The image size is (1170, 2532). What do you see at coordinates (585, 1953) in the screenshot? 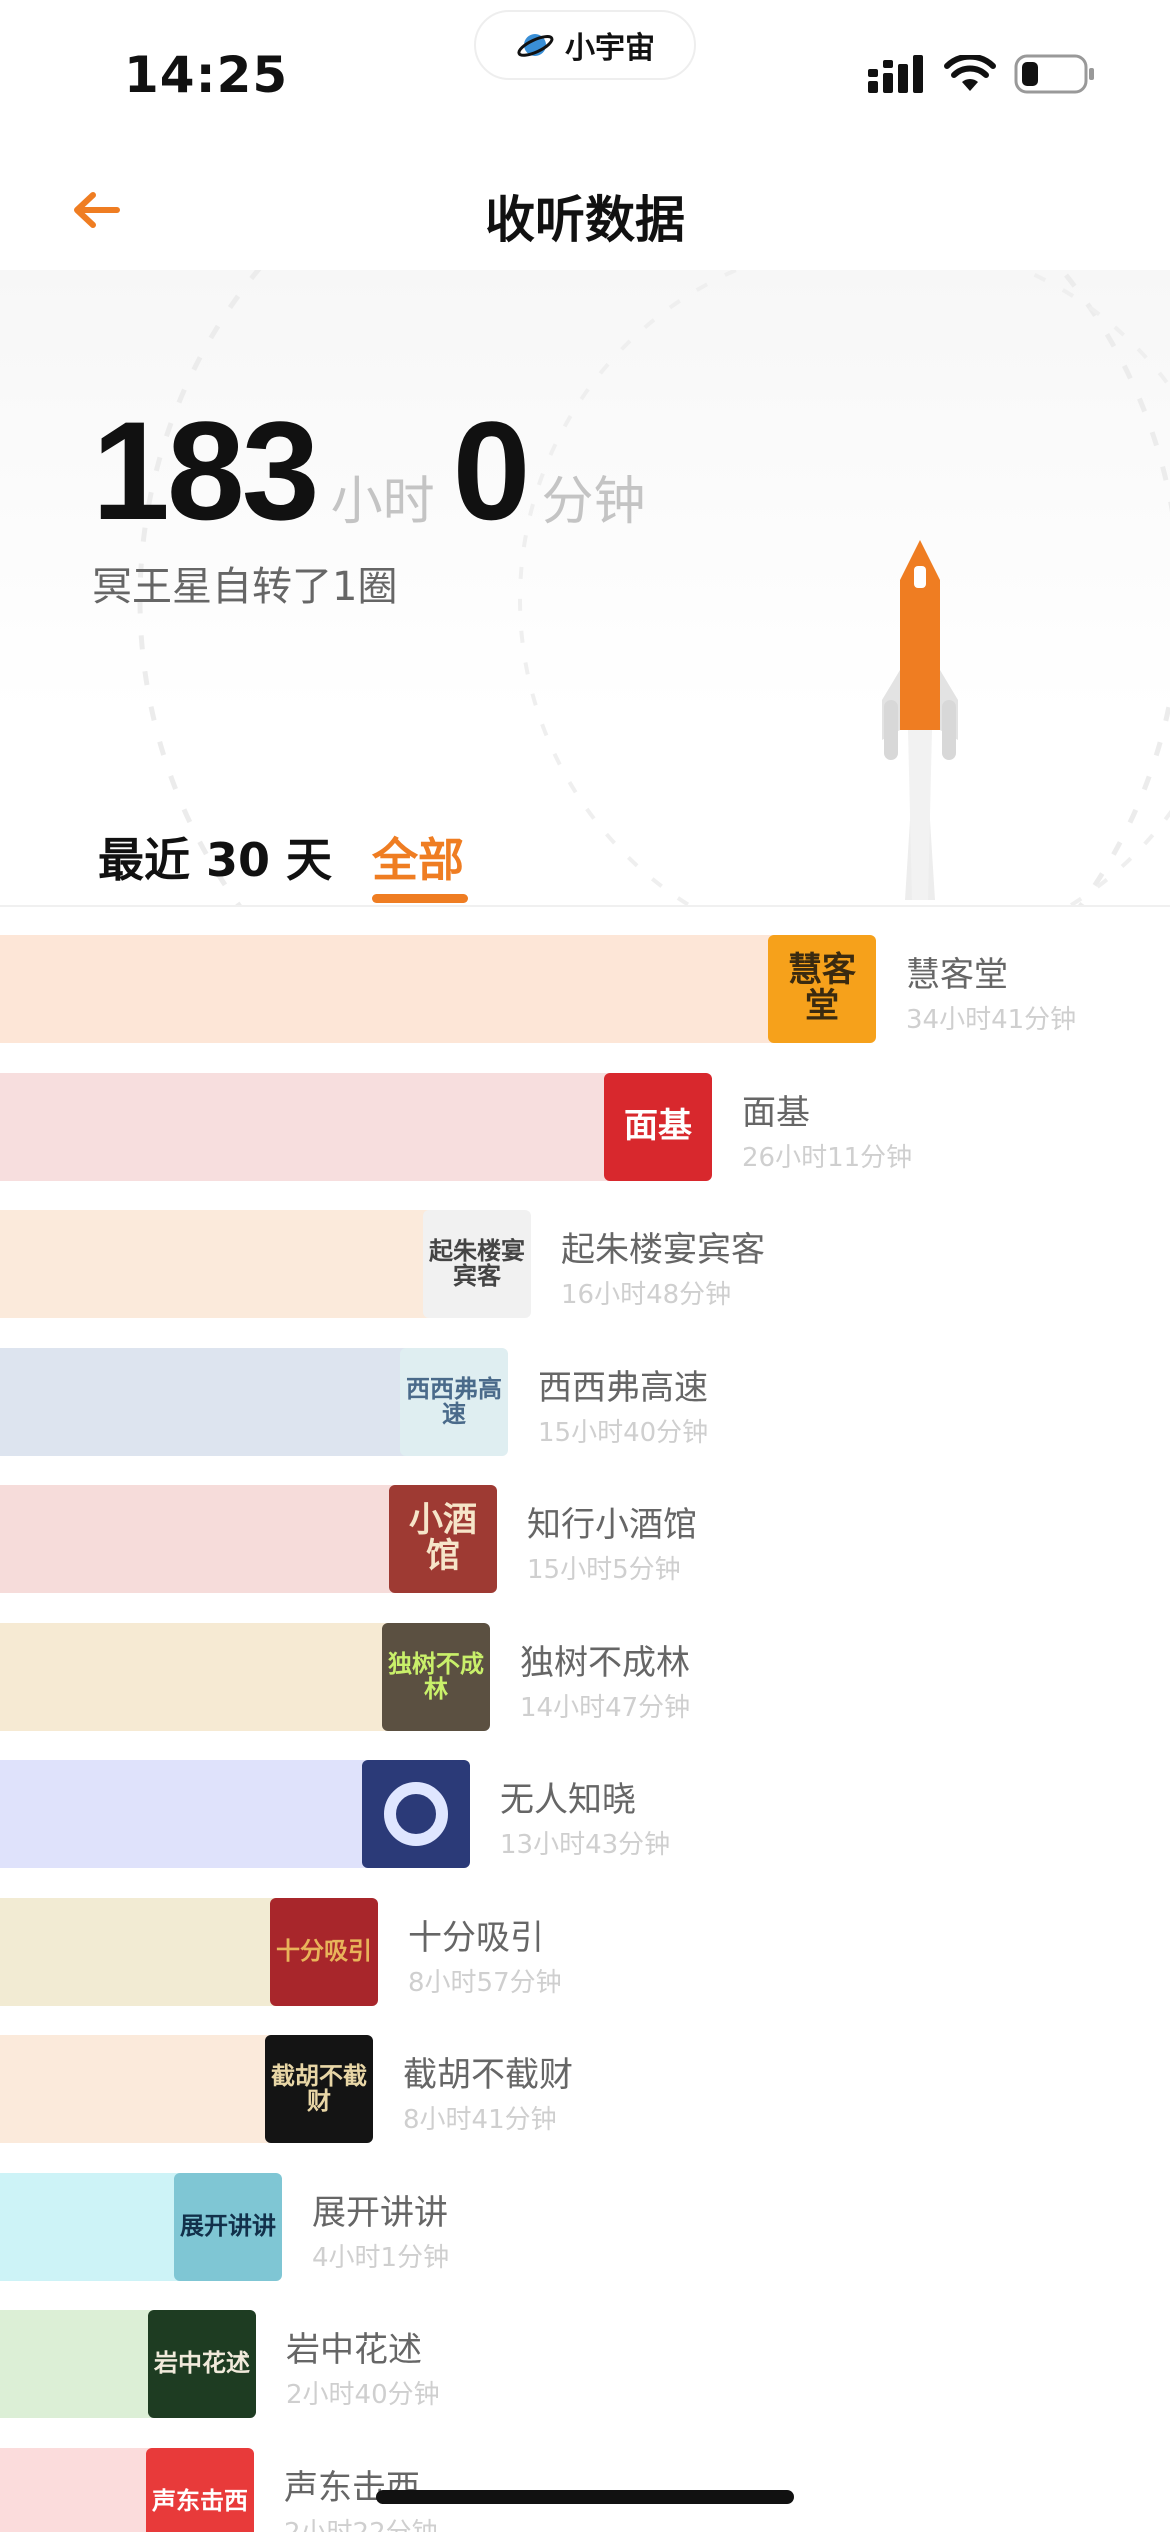
I see `podcast-row: 十分吸引 十分吸引 8小时57分钟` at bounding box center [585, 1953].